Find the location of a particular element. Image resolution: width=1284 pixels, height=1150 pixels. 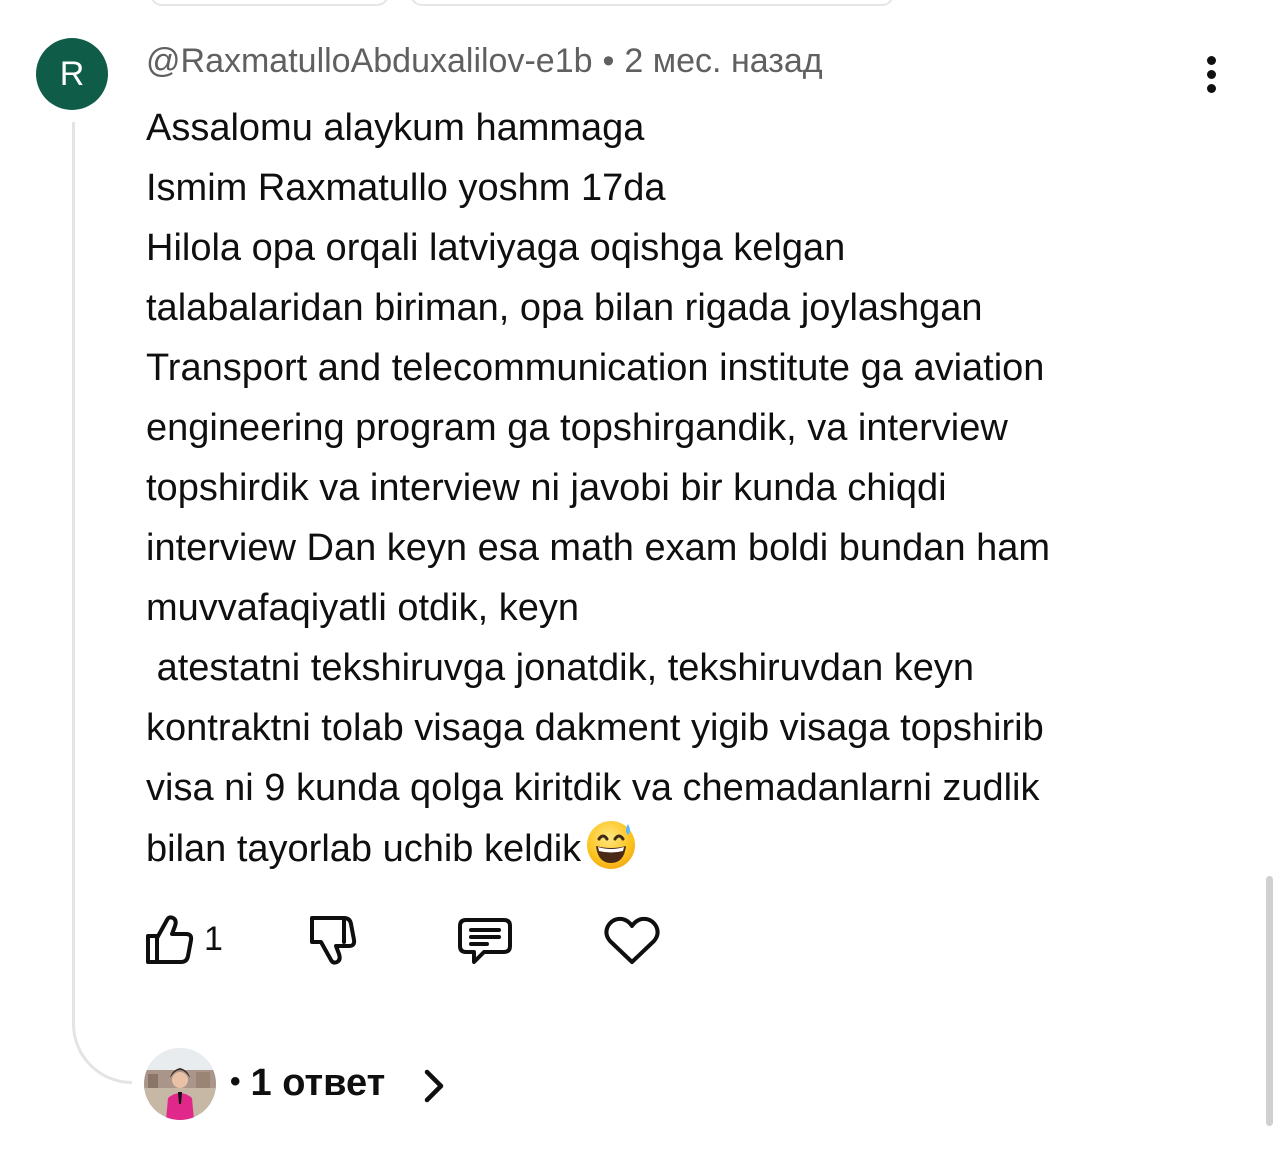

comment-meta: @RaxmatulloAbduxalilov-e1b • 2 мес. назад is located at coordinates (484, 61).